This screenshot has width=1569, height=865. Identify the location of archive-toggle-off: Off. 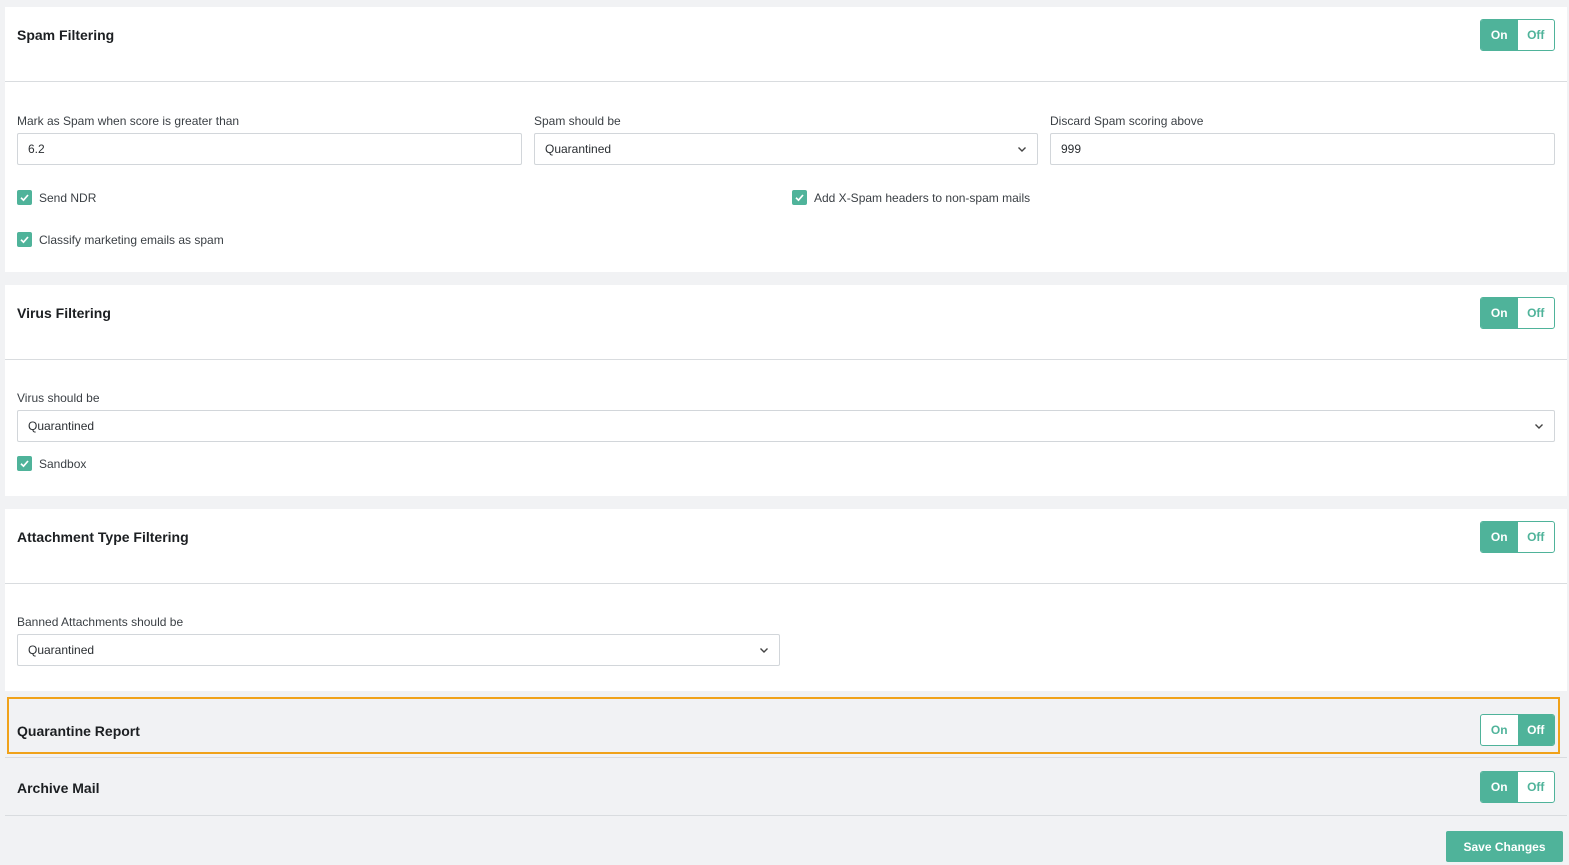
(1536, 787).